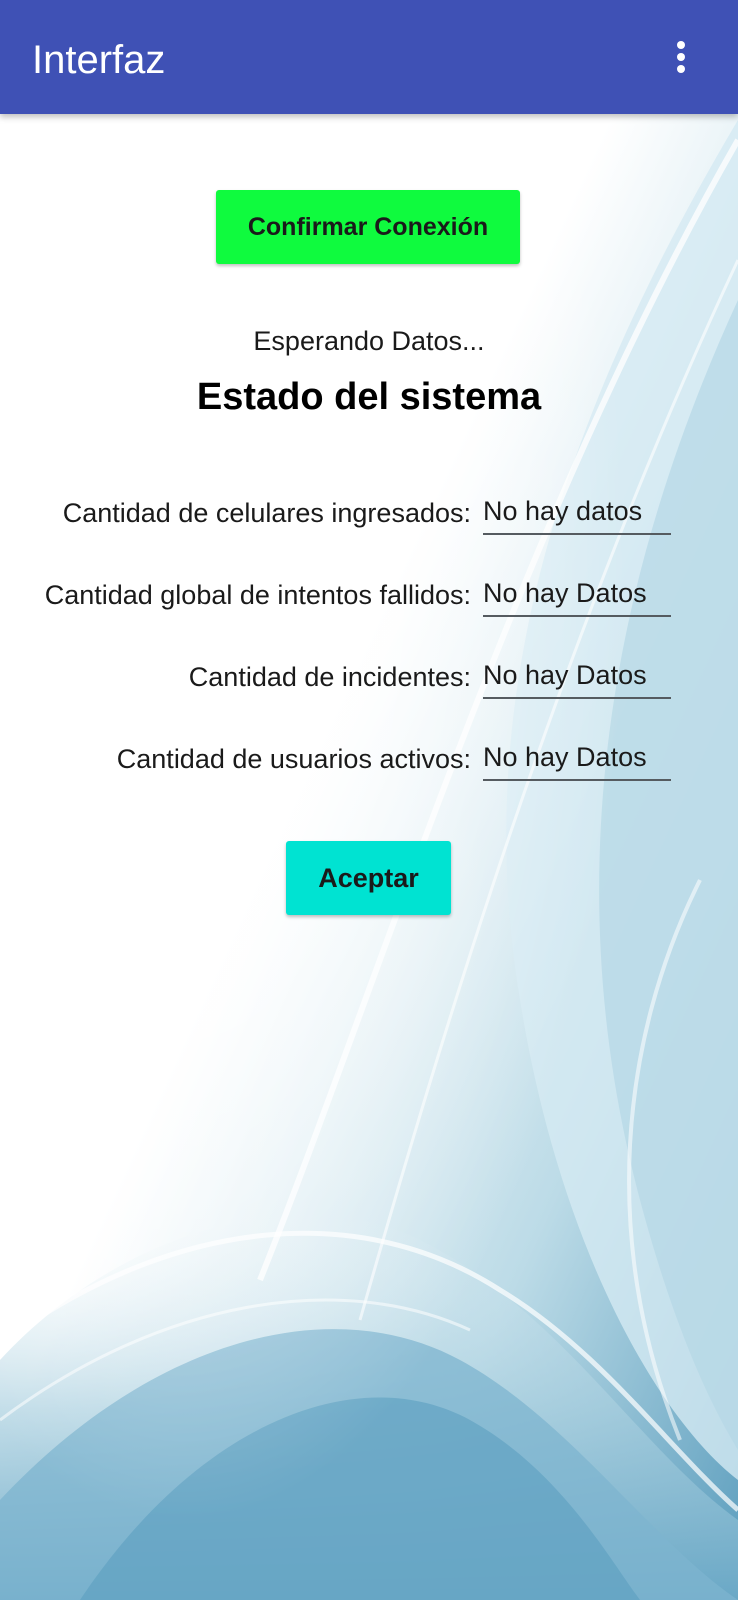  I want to click on confirm-connection-button: Confirmar Conexión, so click(368, 227).